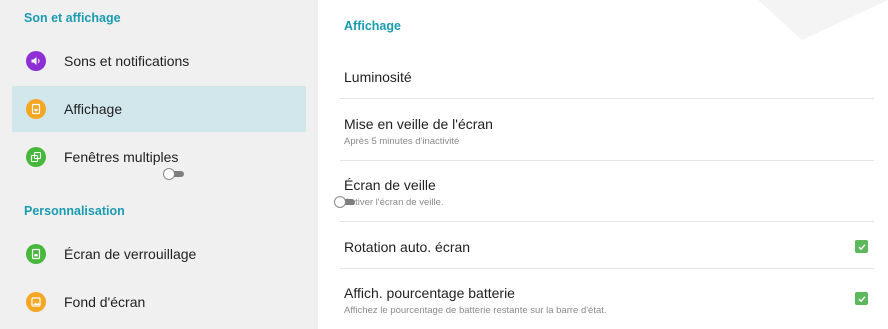  What do you see at coordinates (36, 109) in the screenshot?
I see `display-icon` at bounding box center [36, 109].